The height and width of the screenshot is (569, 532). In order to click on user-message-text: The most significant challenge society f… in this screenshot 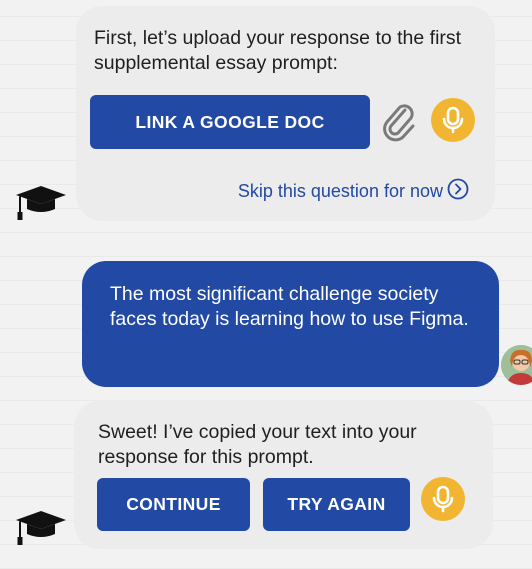, I will do `click(289, 306)`.